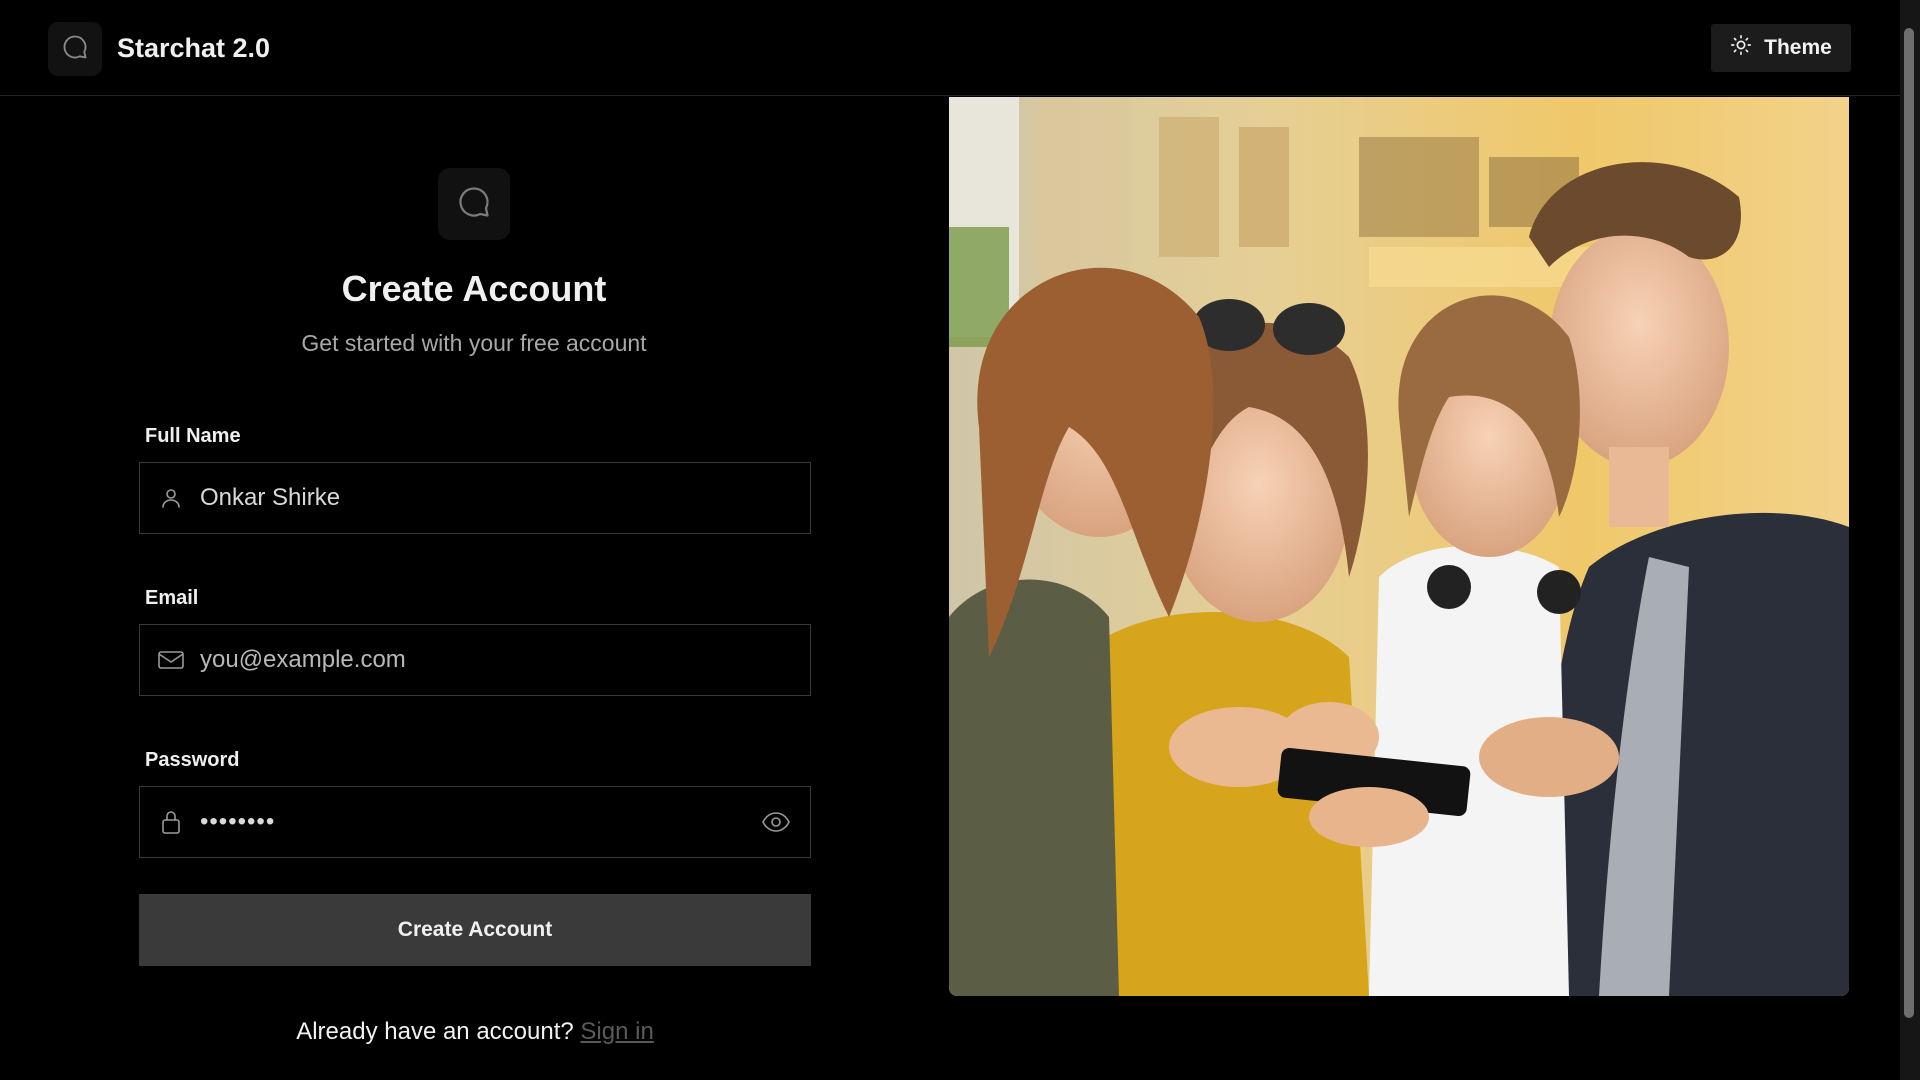 The width and height of the screenshot is (1920, 1080). I want to click on signin-link: Sign in, so click(616, 1031).